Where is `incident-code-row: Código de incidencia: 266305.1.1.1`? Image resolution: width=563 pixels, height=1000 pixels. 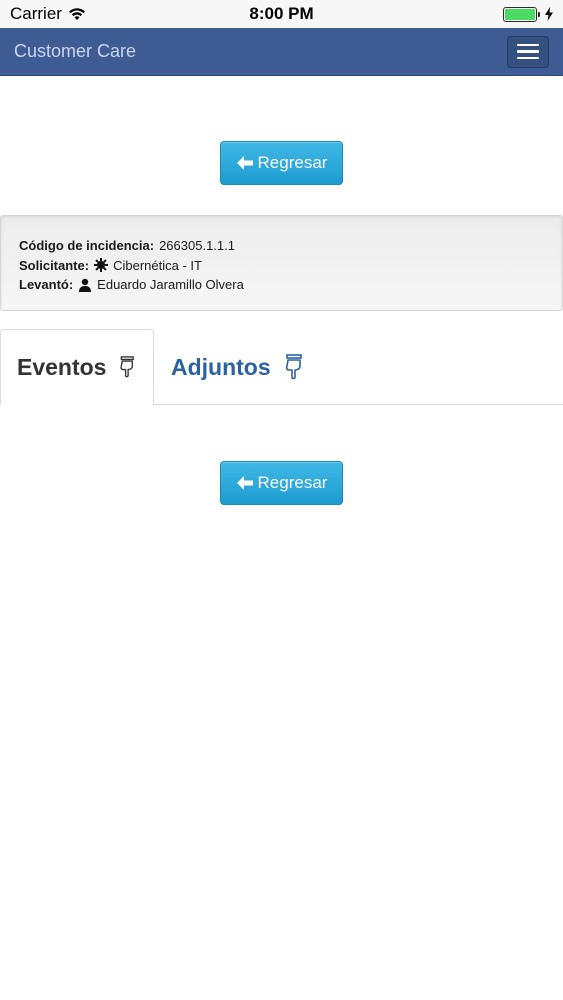 incident-code-row: Código de incidencia: 266305.1.1.1 is located at coordinates (281, 246).